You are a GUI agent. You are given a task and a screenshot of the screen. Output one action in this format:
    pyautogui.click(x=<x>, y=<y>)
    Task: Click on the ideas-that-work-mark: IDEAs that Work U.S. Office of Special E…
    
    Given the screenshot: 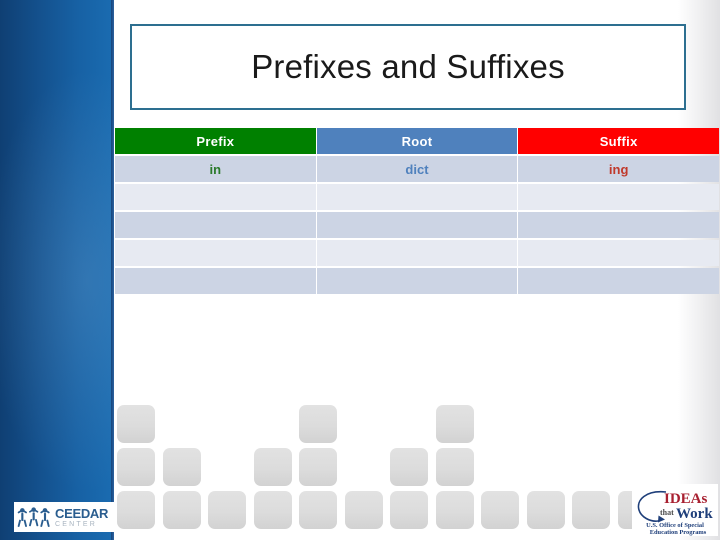 What is the action you would take?
    pyautogui.click(x=675, y=513)
    